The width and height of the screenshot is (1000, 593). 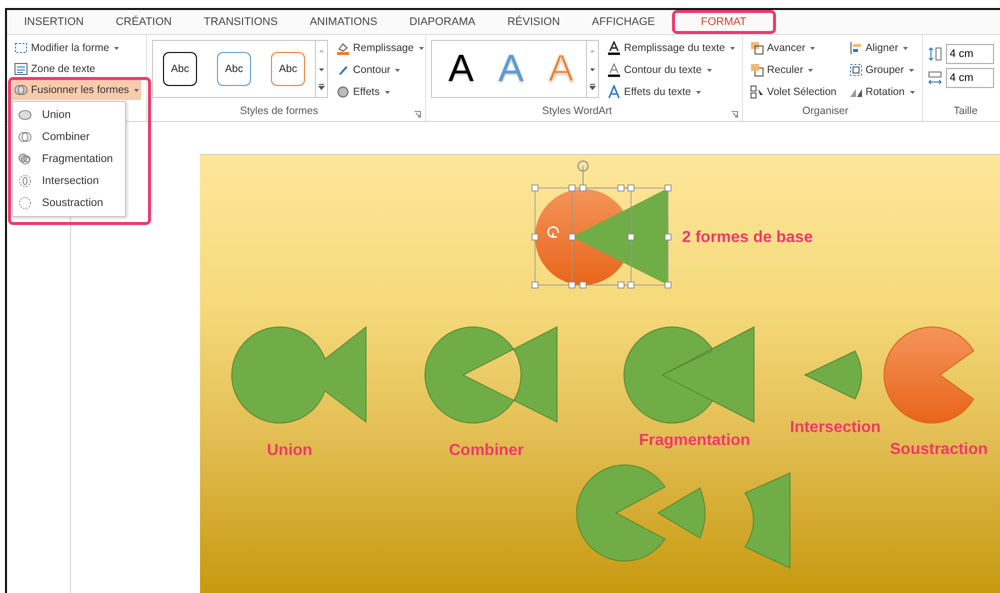 I want to click on ribbon-command: Volet Sélection, so click(x=793, y=92).